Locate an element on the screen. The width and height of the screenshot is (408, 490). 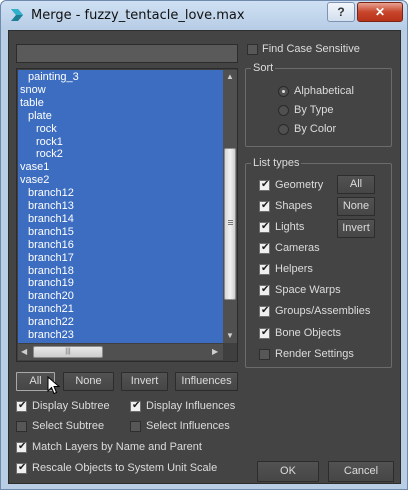
render-settings-checkbox is located at coordinates (264, 354).